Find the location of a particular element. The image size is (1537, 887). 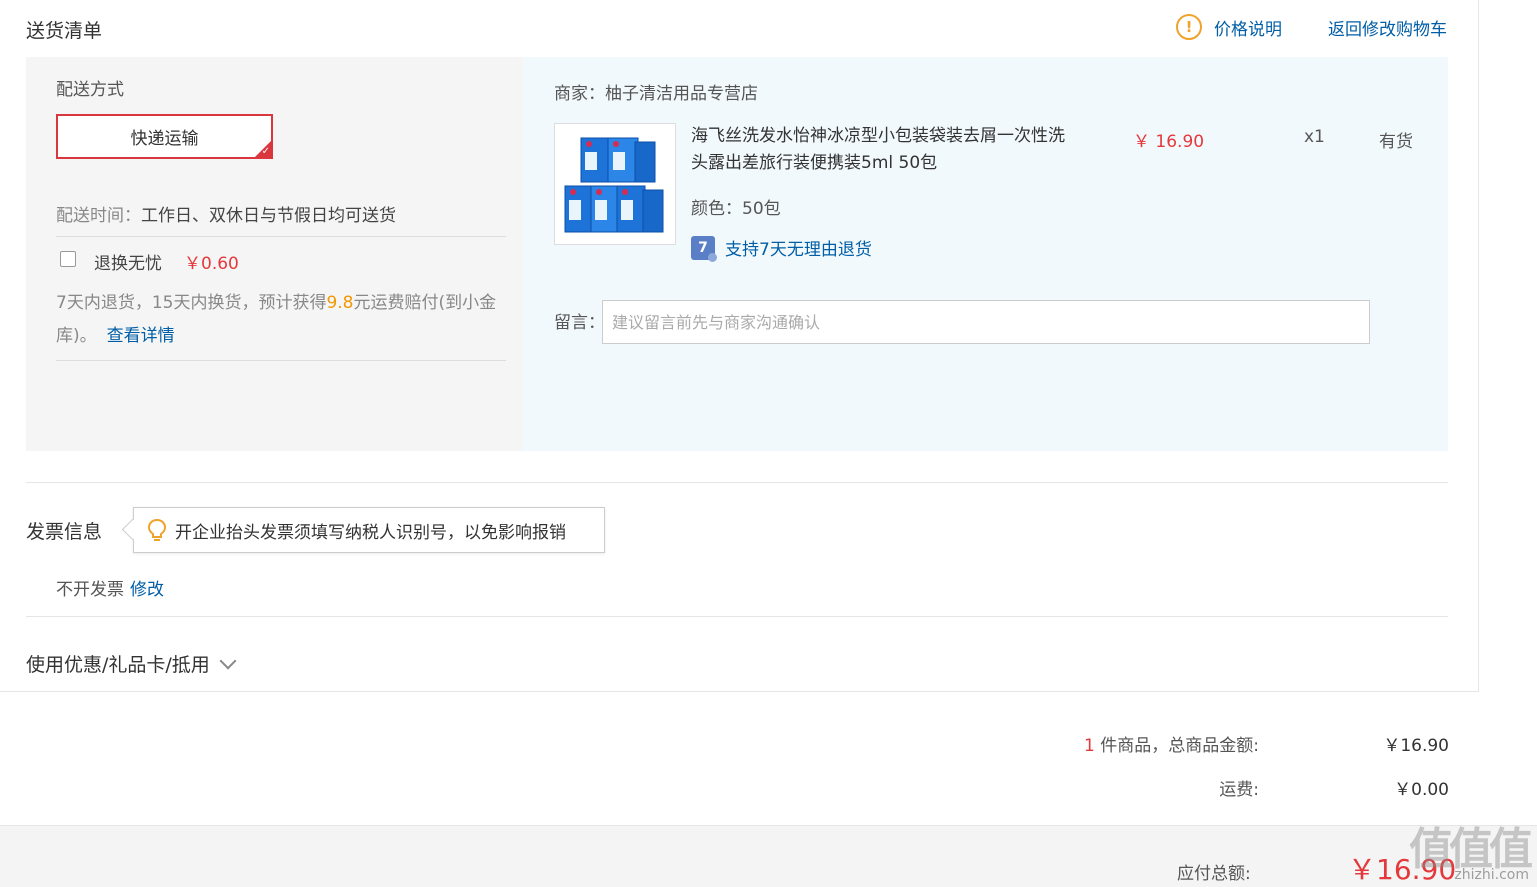

return-insurance-label: 退换无忧 is located at coordinates (128, 264).